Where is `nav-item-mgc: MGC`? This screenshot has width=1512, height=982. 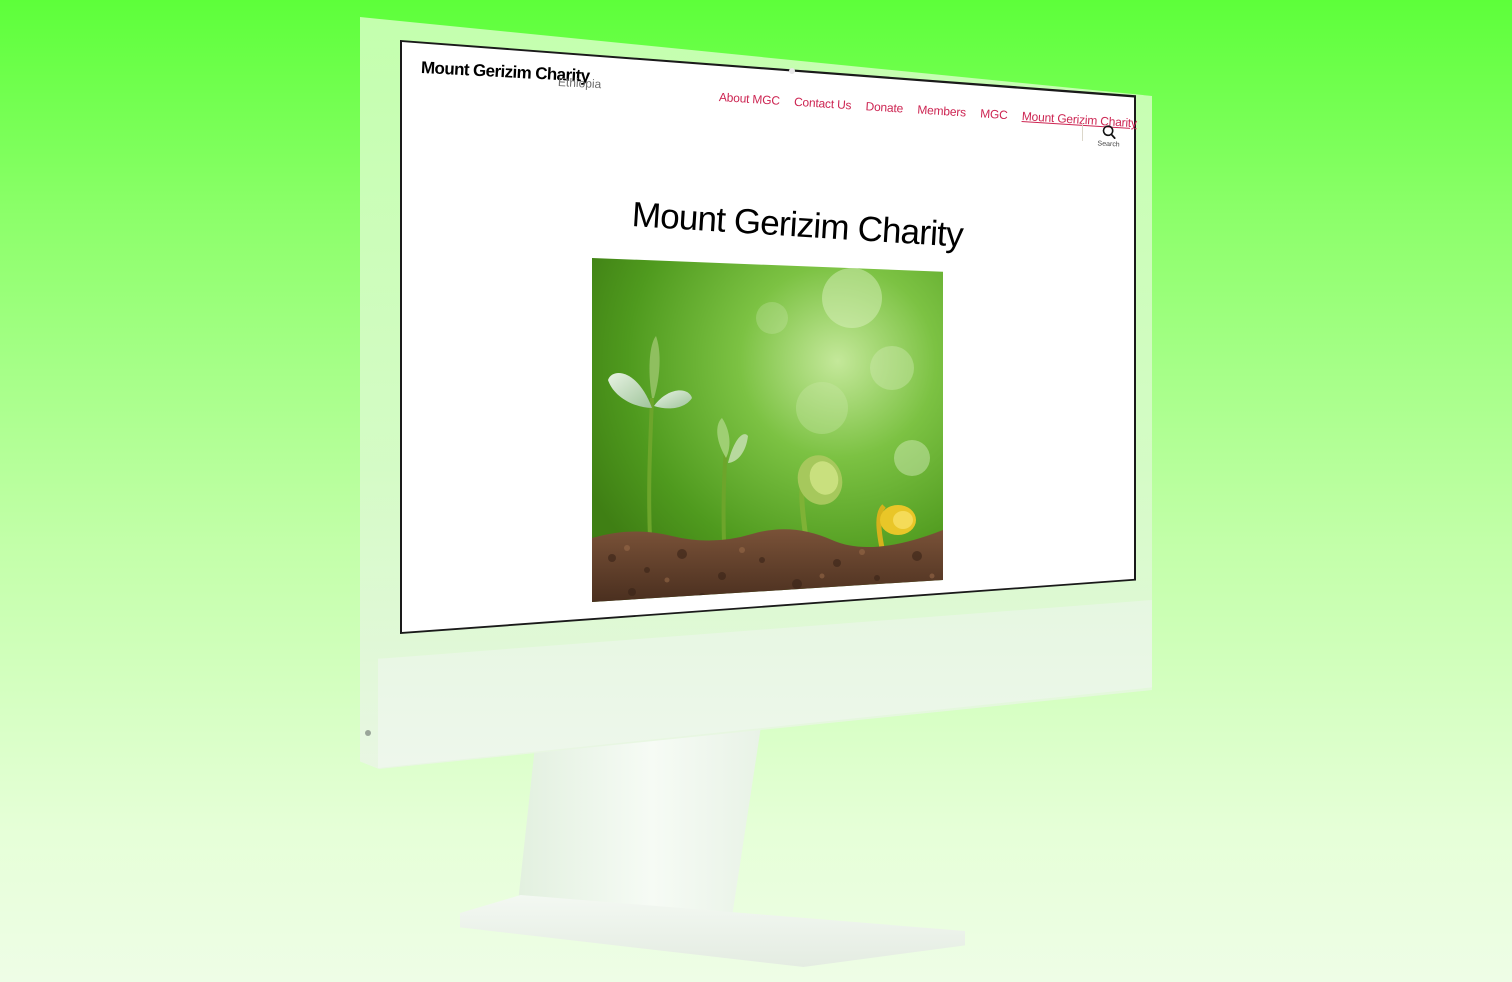 nav-item-mgc: MGC is located at coordinates (994, 114).